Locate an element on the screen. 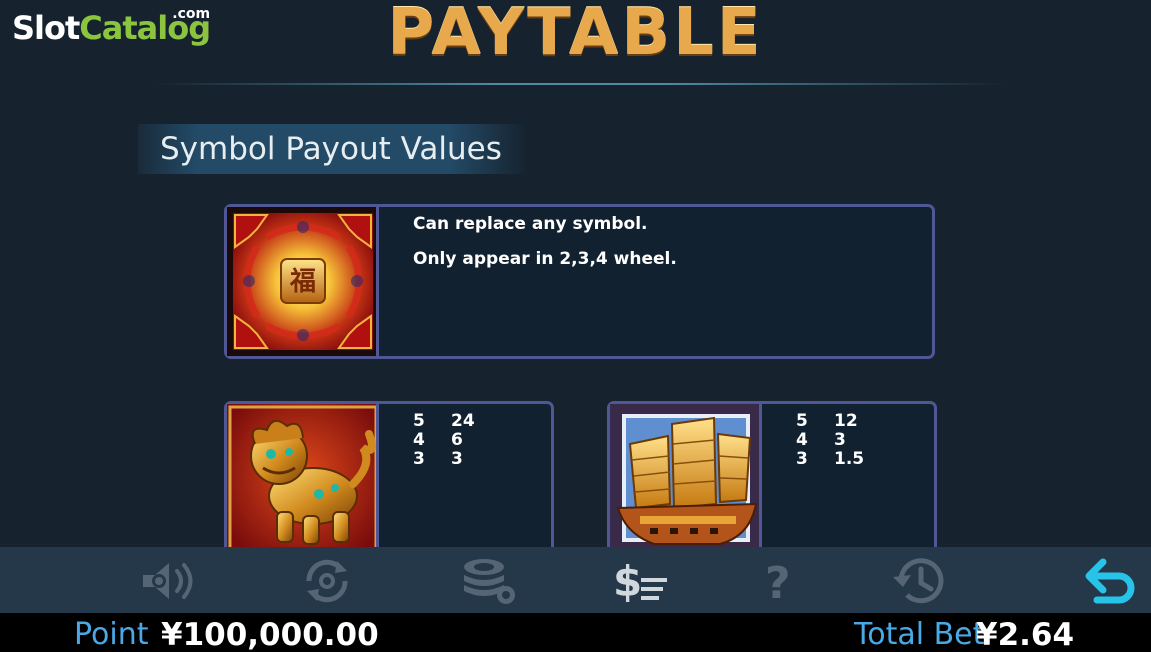 Image resolution: width=1151 pixels, height=652 pixels. bottom-toolbar: $ ? is located at coordinates (575, 580).